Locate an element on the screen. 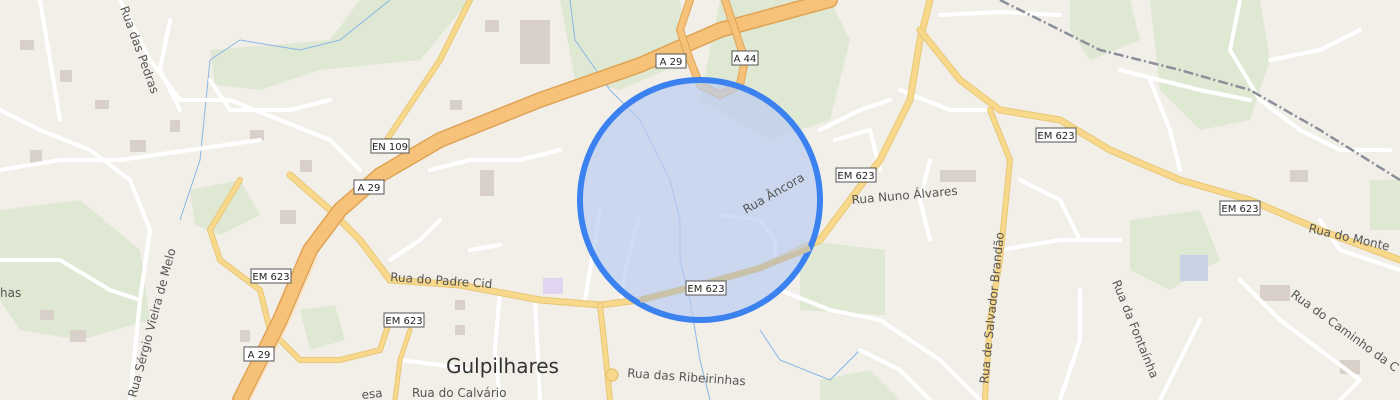  label-rua-calvario: Rua do Calvário is located at coordinates (459, 393).